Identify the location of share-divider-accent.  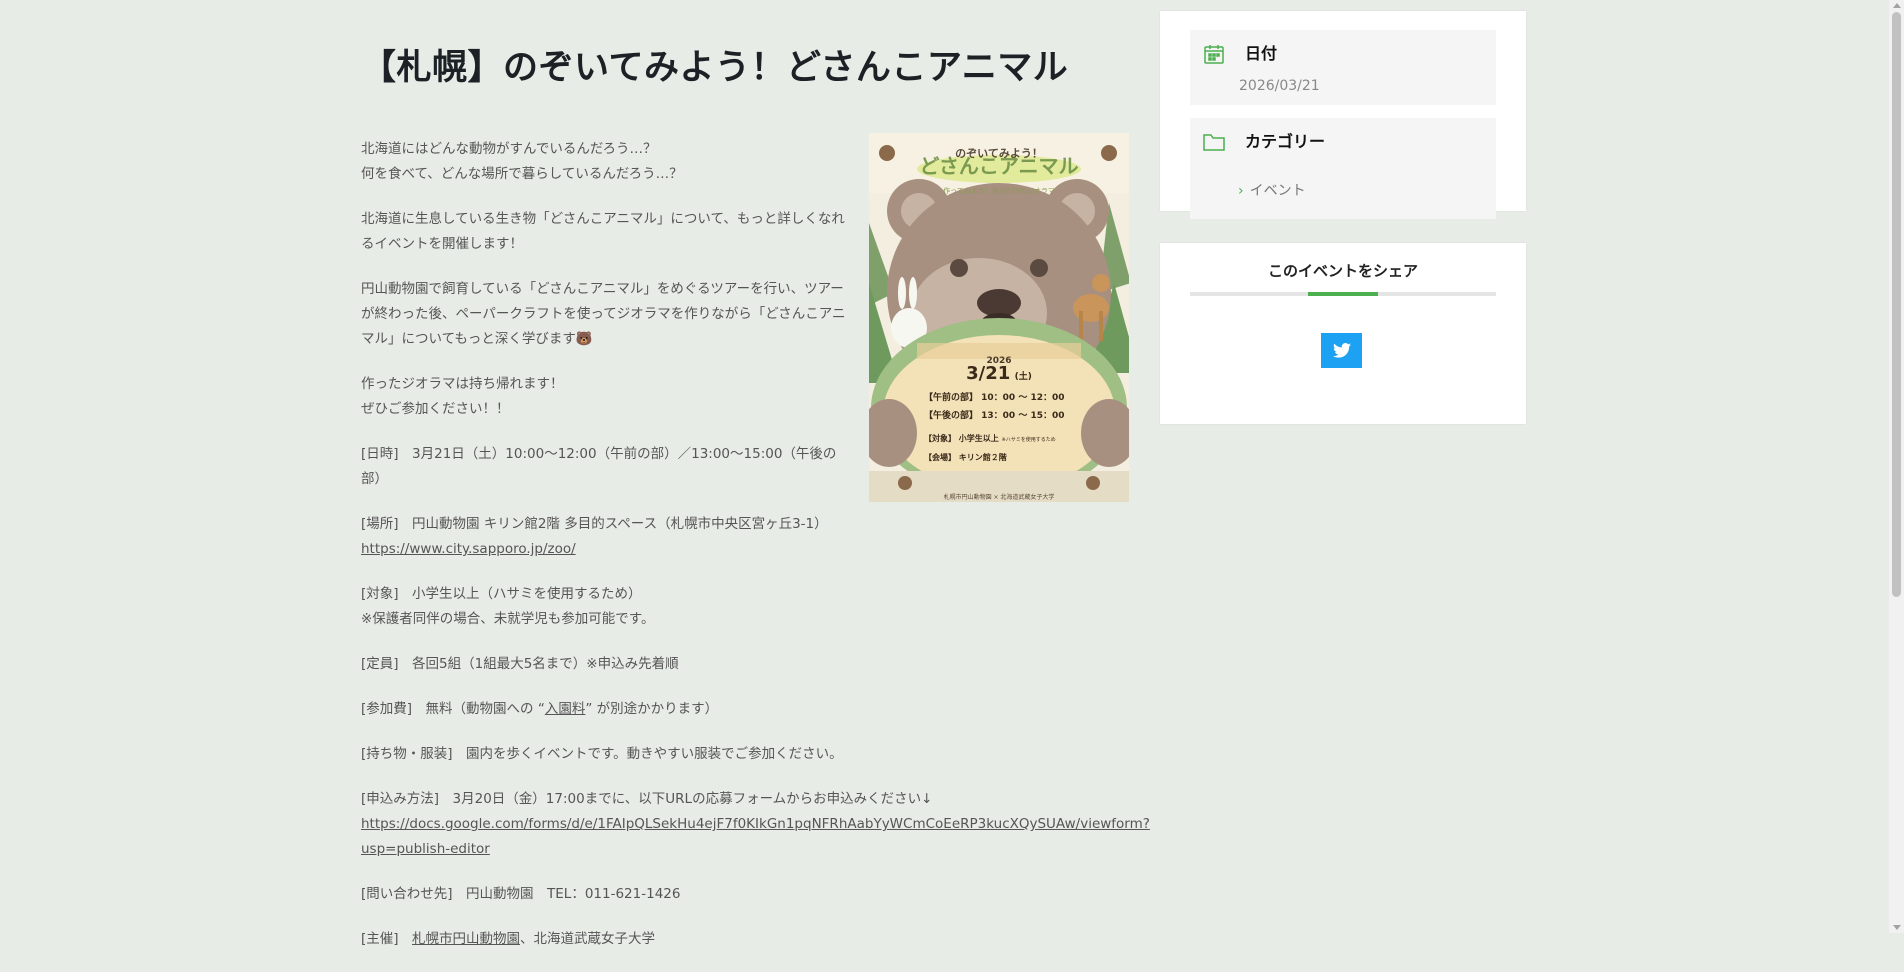
(1343, 294).